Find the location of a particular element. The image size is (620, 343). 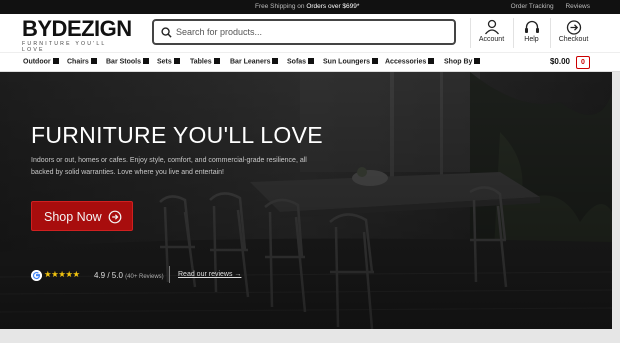

nav-item-sun-loungers: Sun Loungers is located at coordinates (351, 62).